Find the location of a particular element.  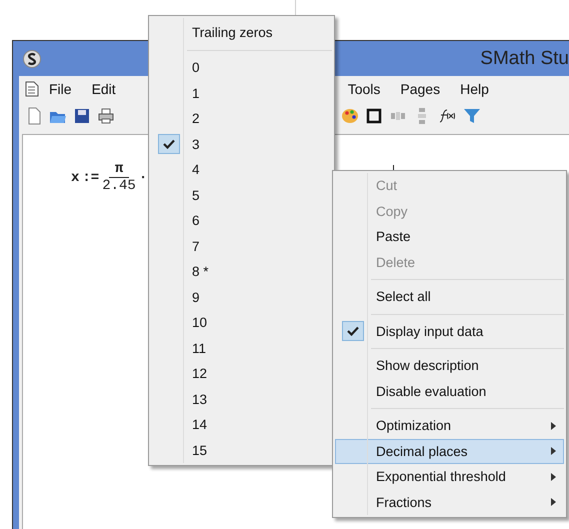

menu-item: 4 is located at coordinates (241, 169).